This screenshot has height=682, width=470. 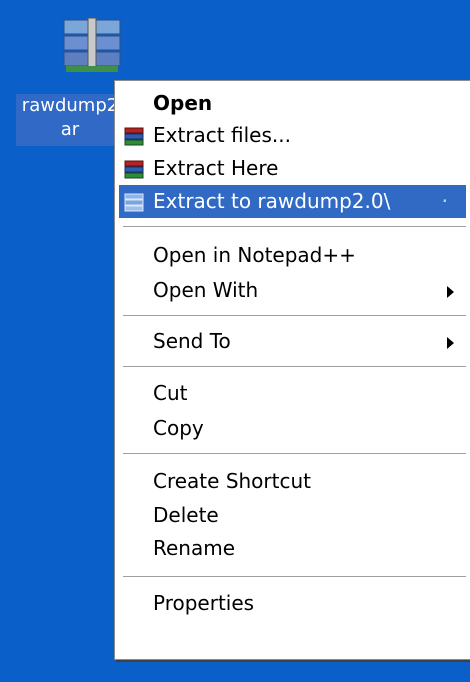 What do you see at coordinates (232, 481) in the screenshot?
I see `menu-item-create-shortcut-label: Create Shortcut` at bounding box center [232, 481].